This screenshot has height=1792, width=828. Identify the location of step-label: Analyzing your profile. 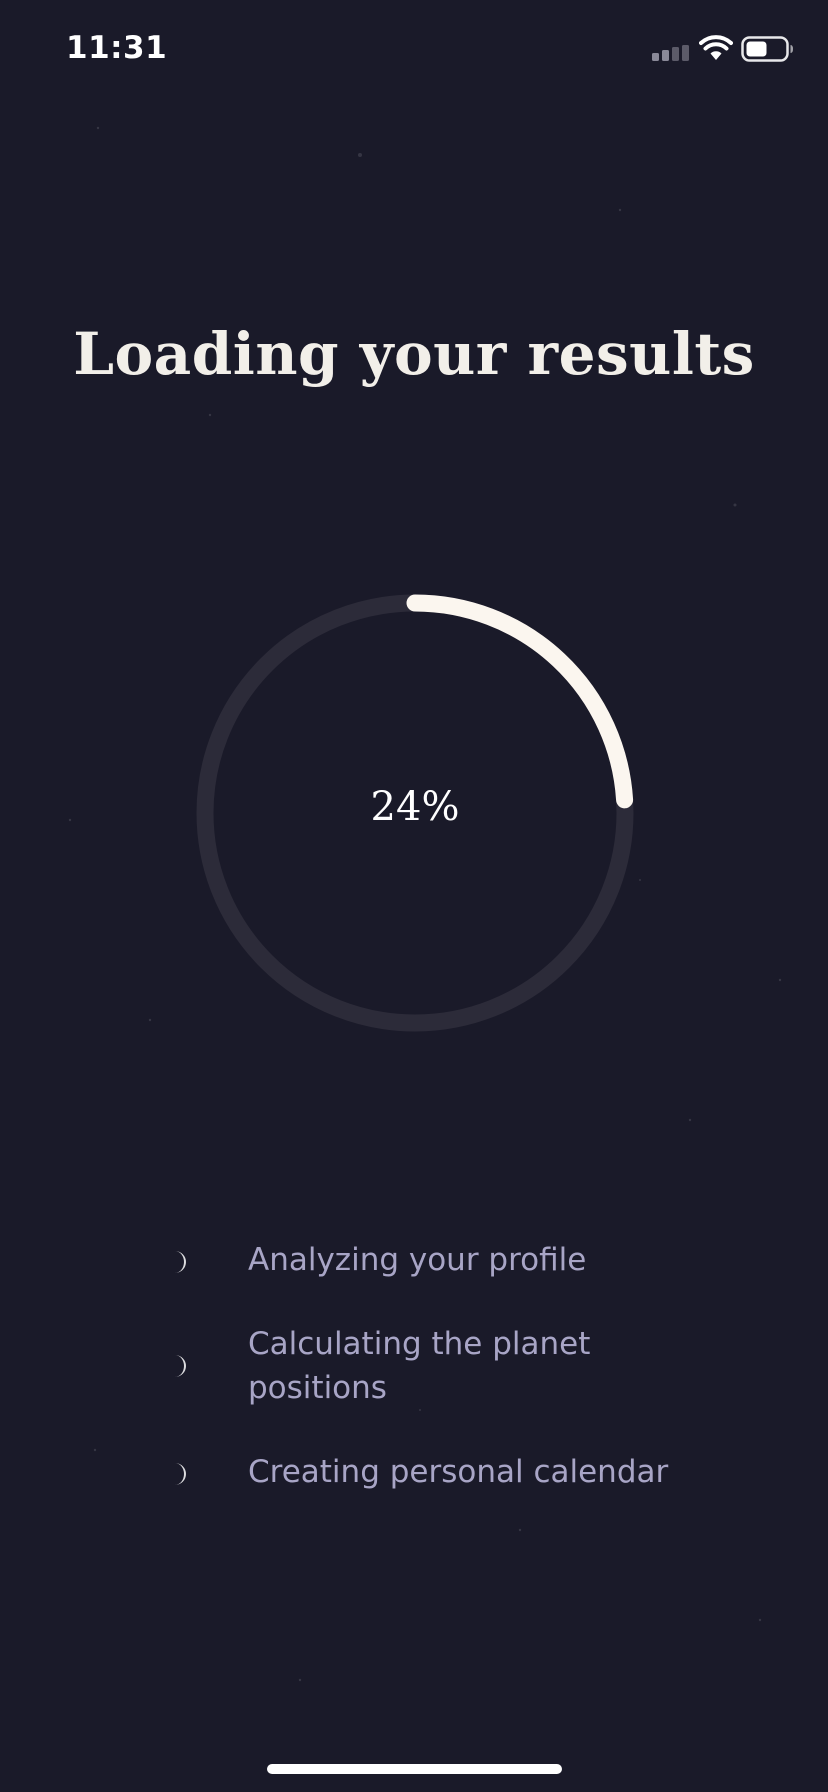
(417, 1260).